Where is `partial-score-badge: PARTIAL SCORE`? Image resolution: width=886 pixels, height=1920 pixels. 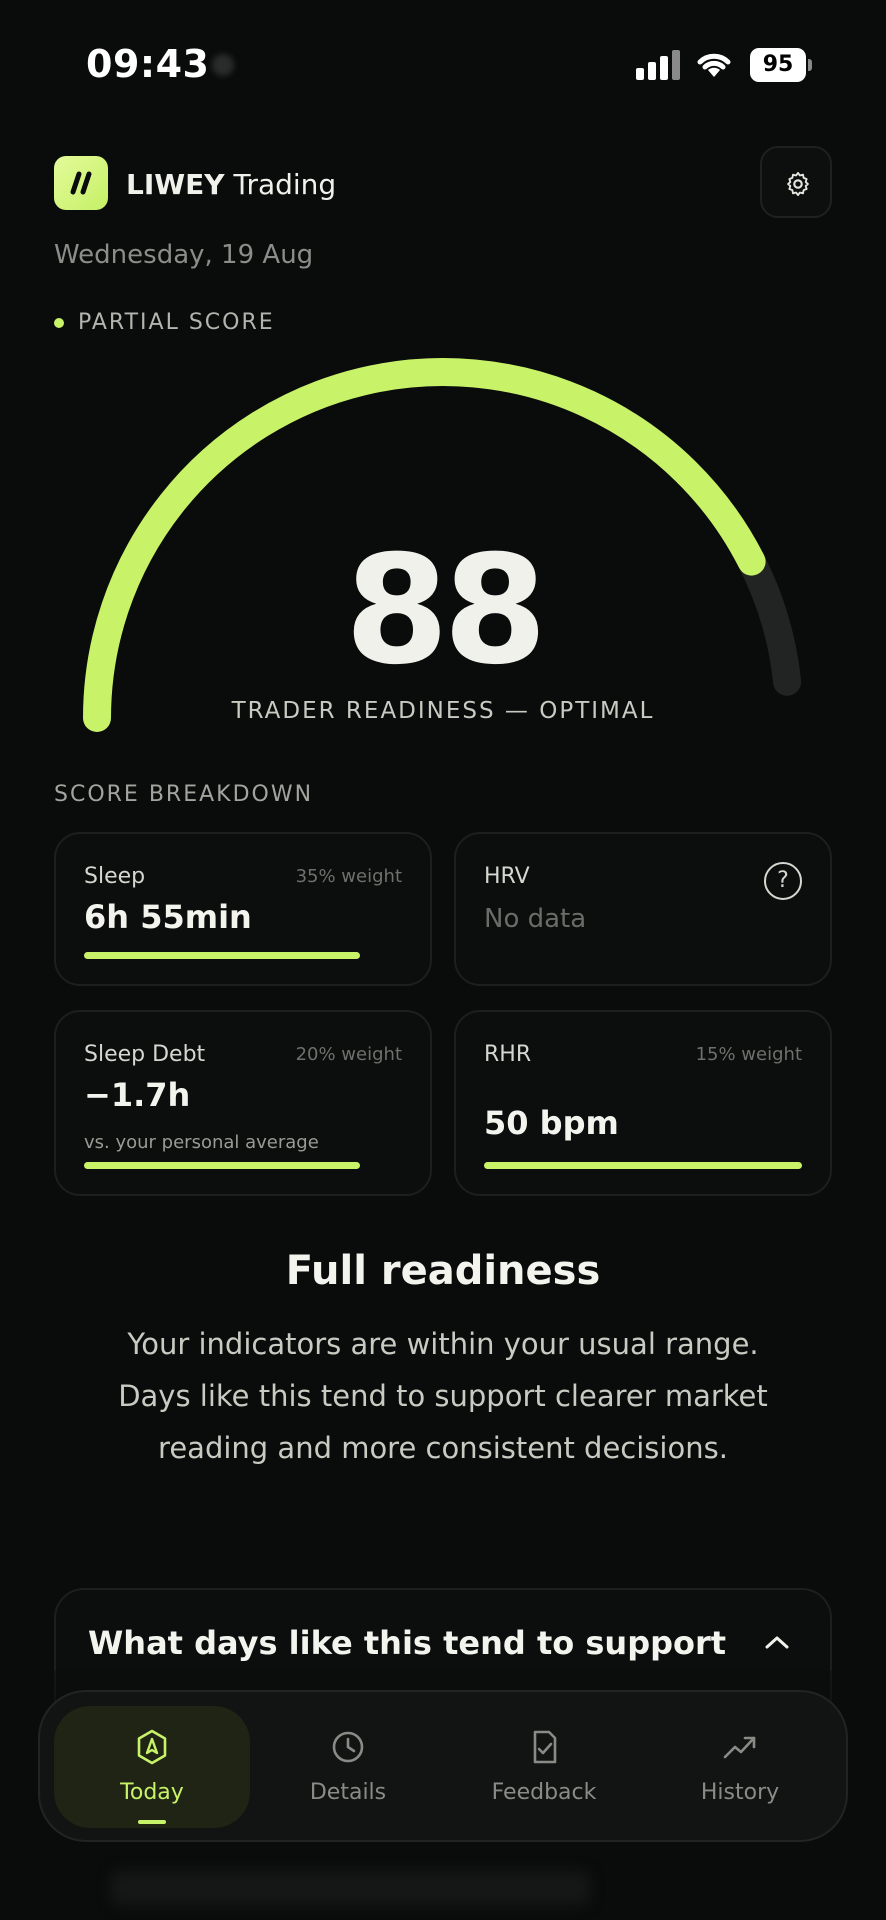 partial-score-badge: PARTIAL SCORE is located at coordinates (176, 322).